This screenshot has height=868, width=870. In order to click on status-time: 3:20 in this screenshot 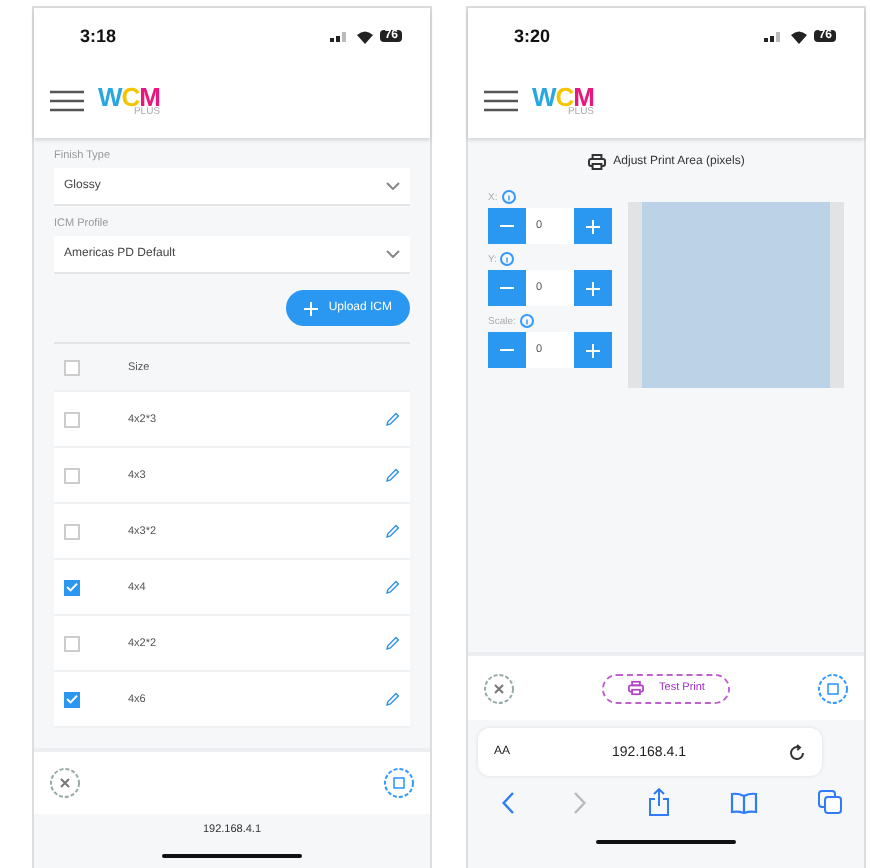, I will do `click(532, 36)`.